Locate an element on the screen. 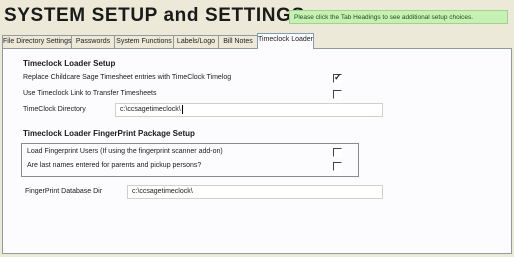 This screenshot has width=514, height=257. replace-timesheet-checkbox: ✓ is located at coordinates (337, 77).